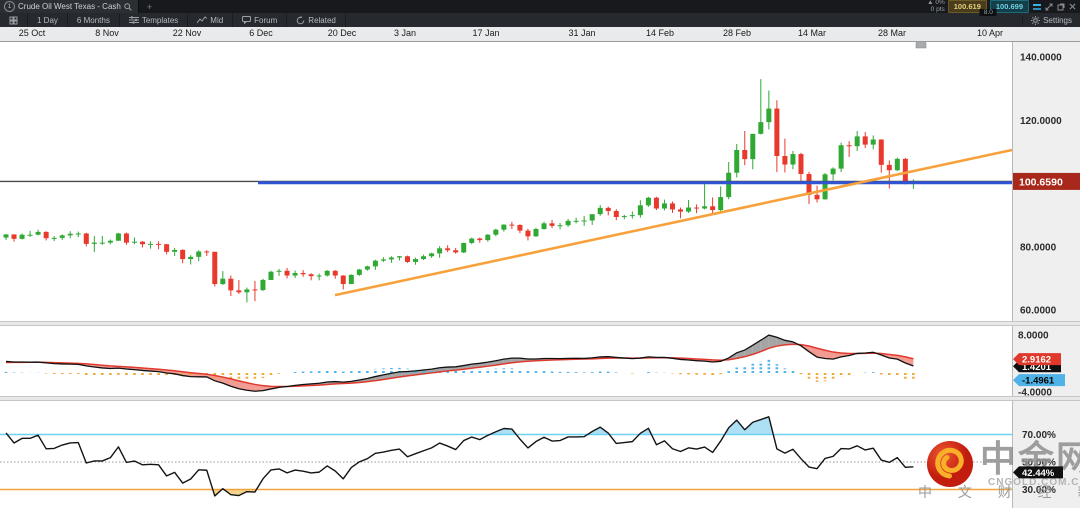 The height and width of the screenshot is (508, 1080). Describe the element at coordinates (187, 33) in the screenshot. I see `date-tick-label: 22 Nov` at that location.